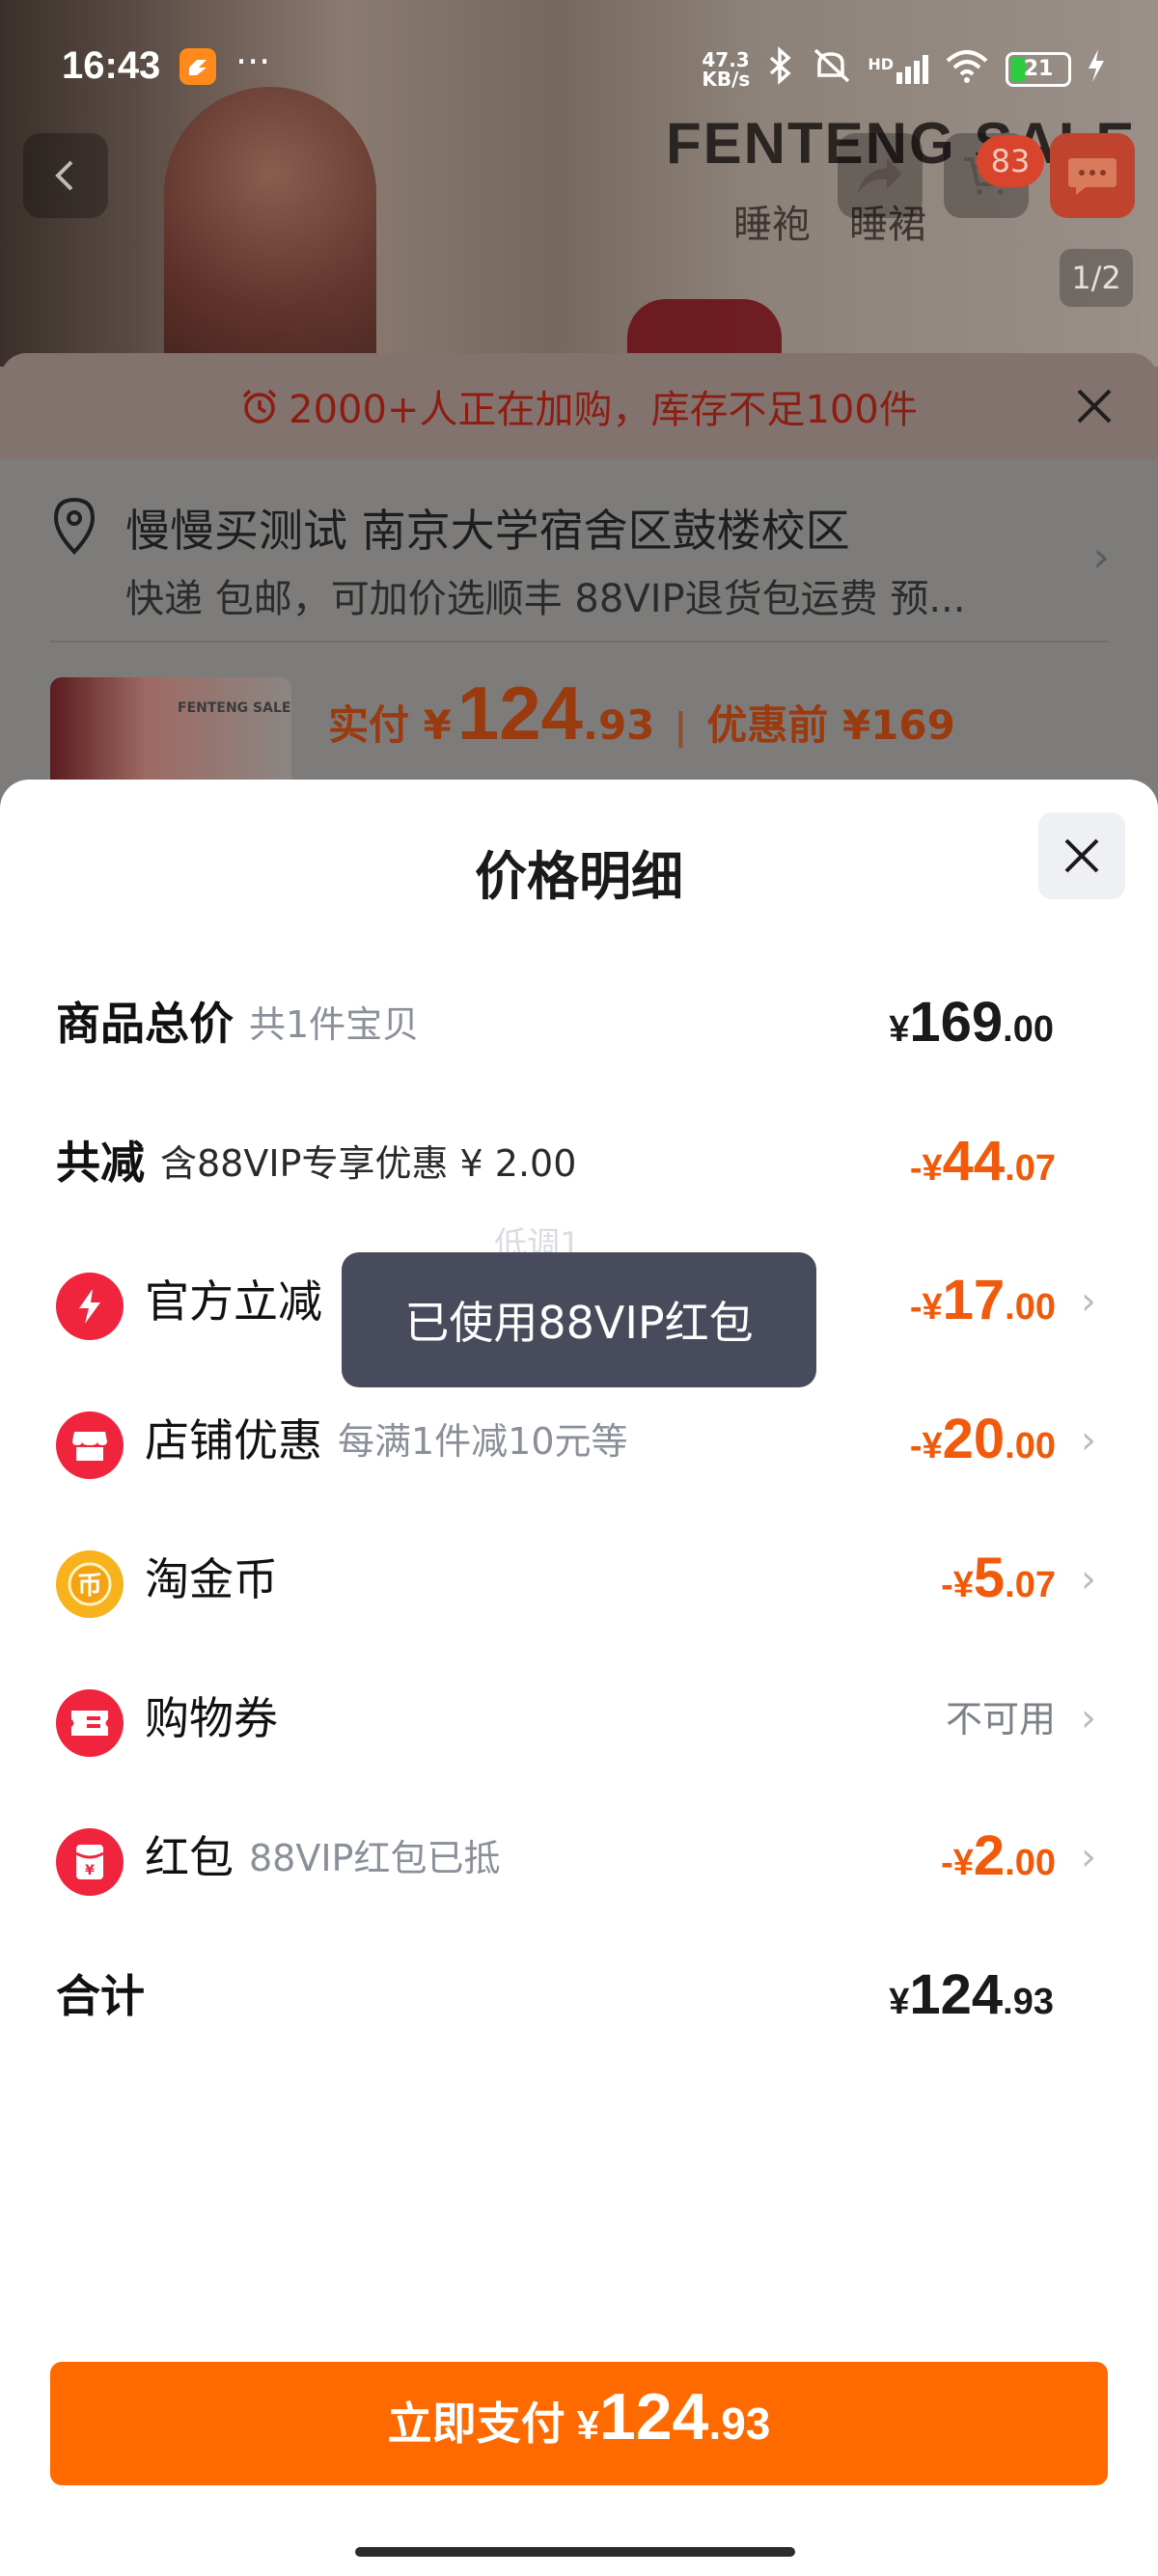 The width and height of the screenshot is (1158, 2576). Describe the element at coordinates (579, 57) in the screenshot. I see `status-bar: 16:43 ··· 47.3 KB/s HD 21` at that location.